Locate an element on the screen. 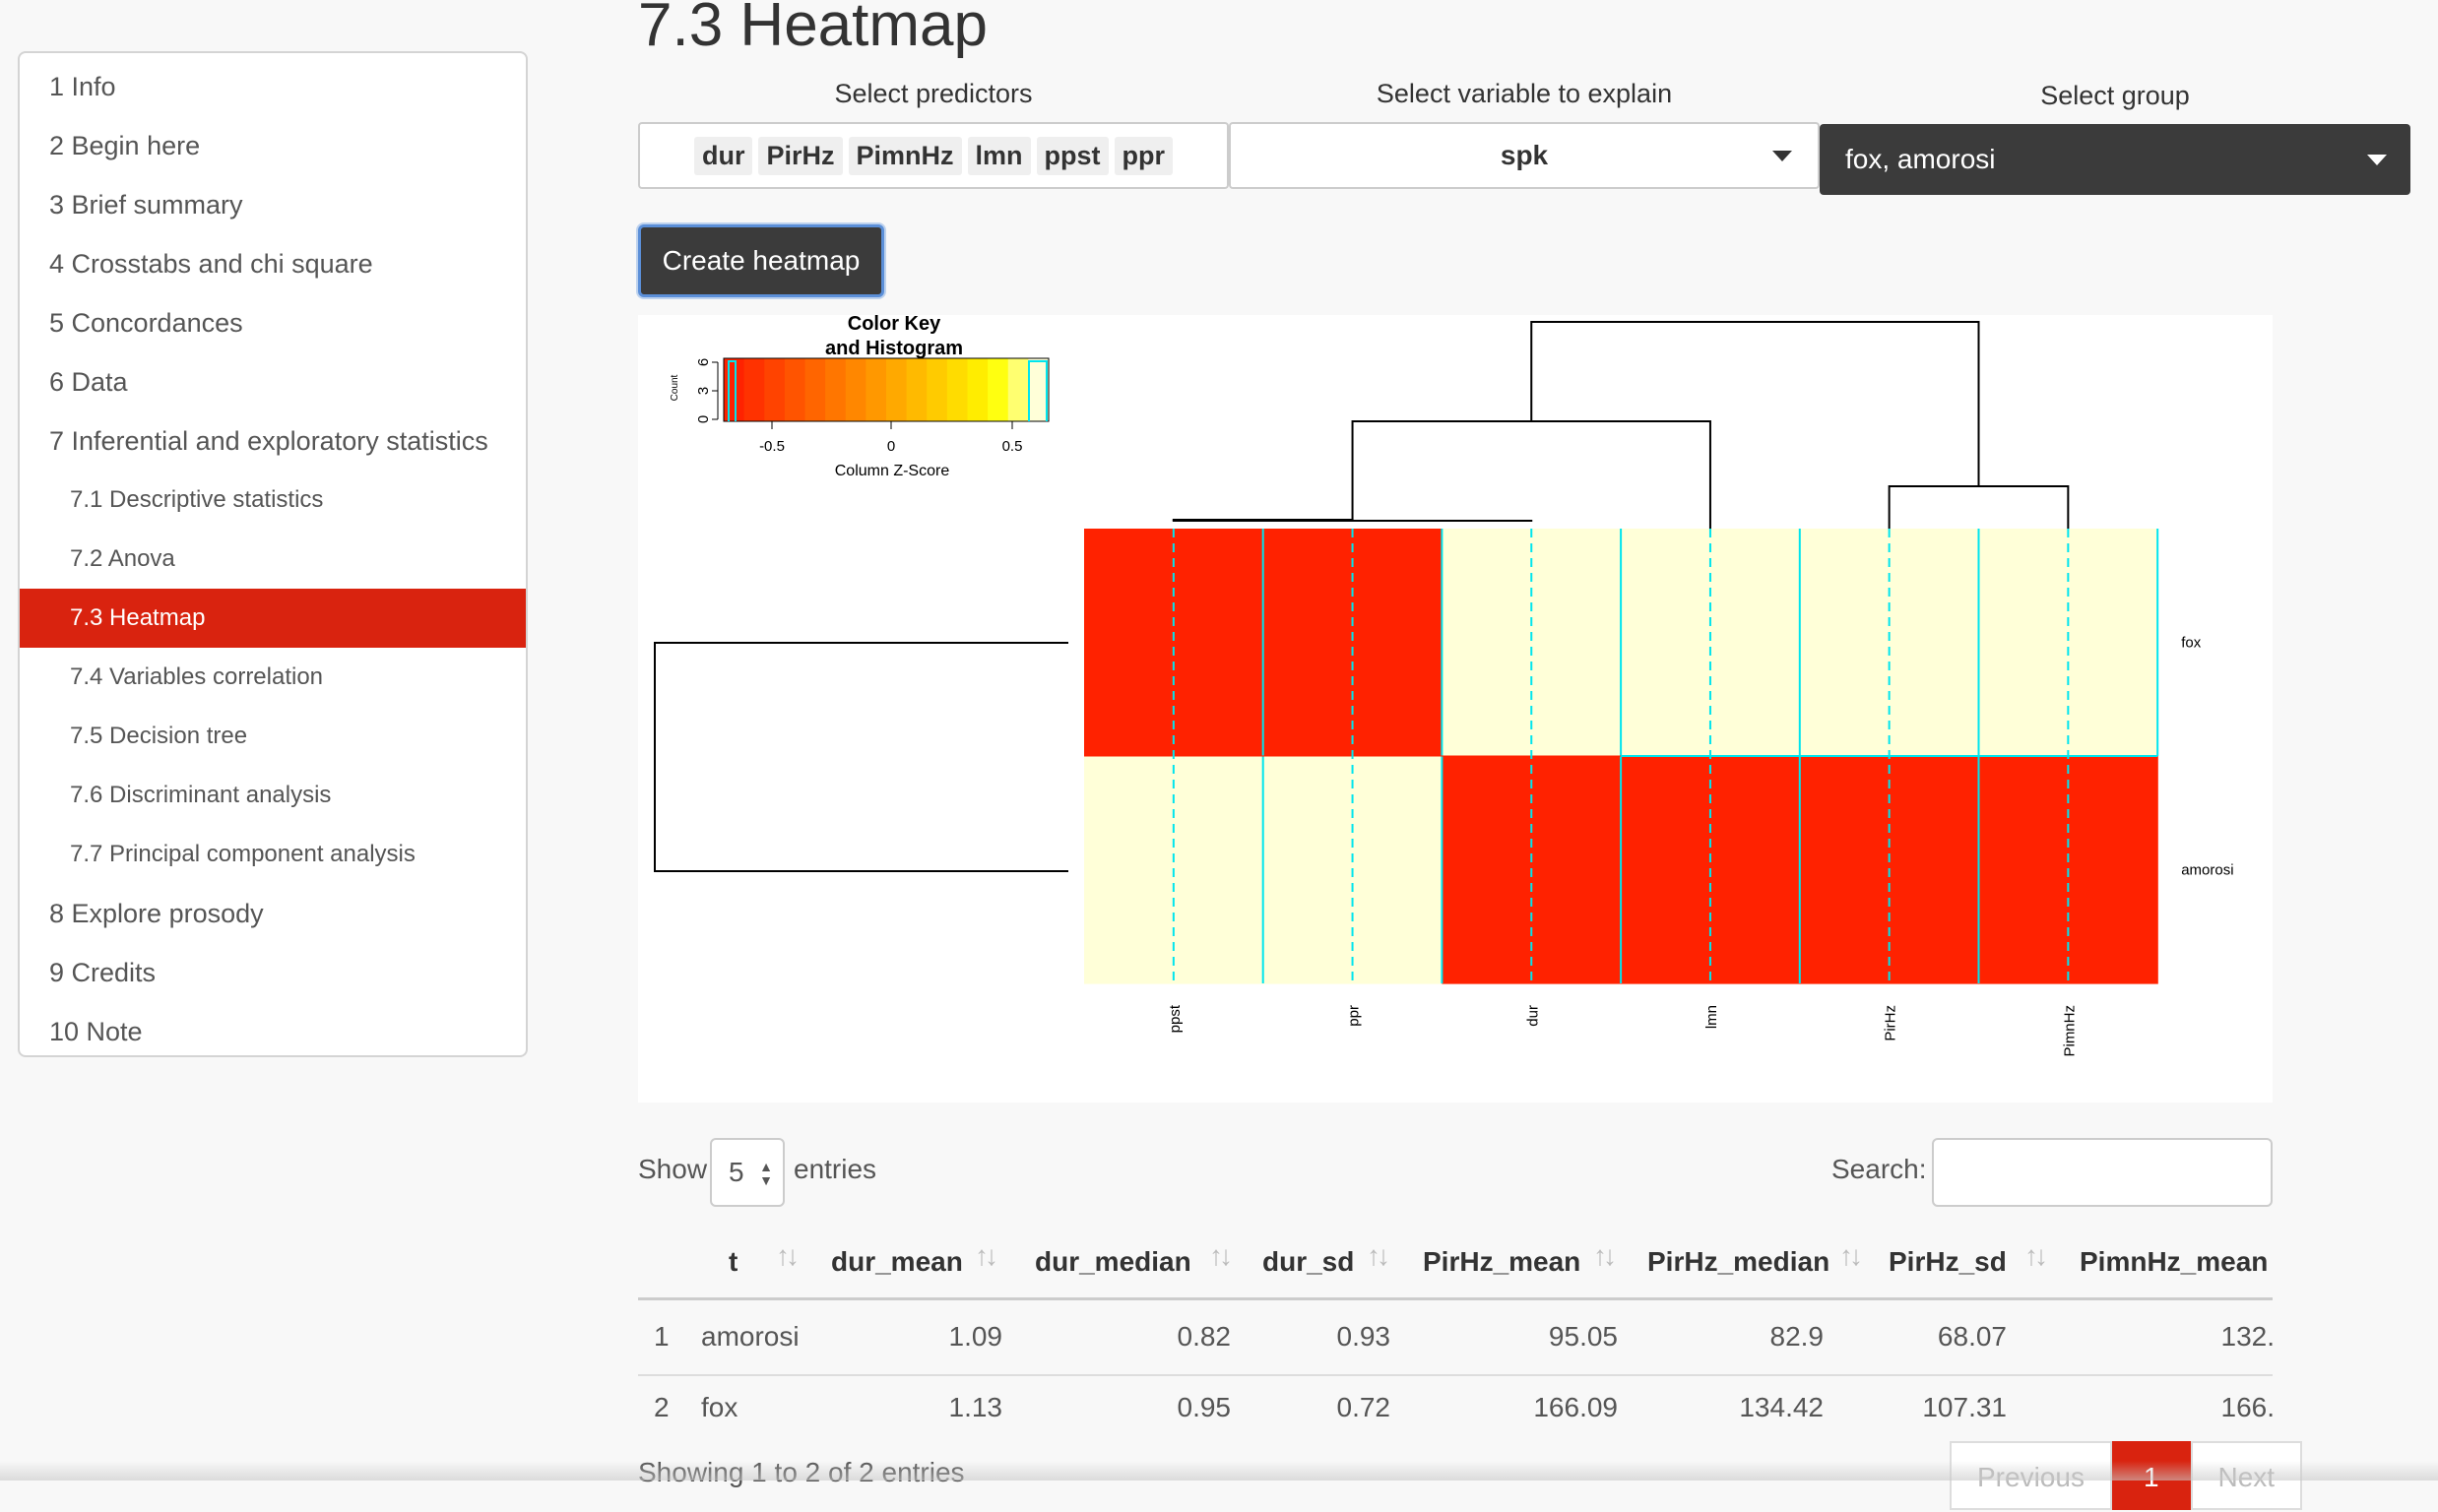 The height and width of the screenshot is (1512, 2438). table-cell: 68.07 is located at coordinates (1972, 1336).